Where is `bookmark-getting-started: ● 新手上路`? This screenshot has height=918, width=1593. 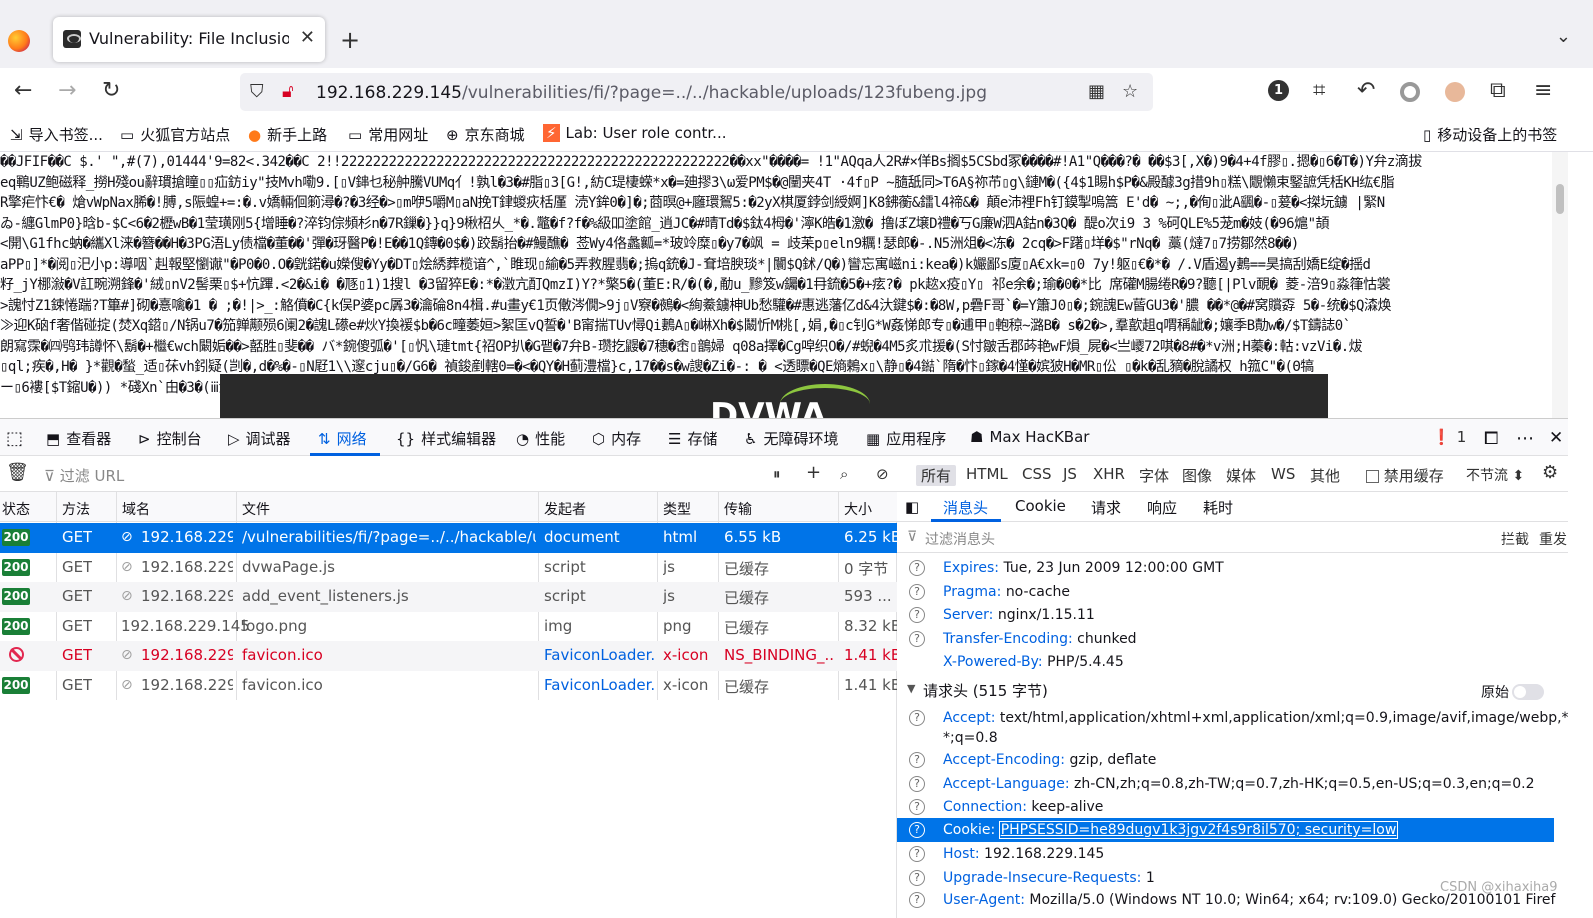
bookmark-getting-started: ● 新手上路 is located at coordinates (287, 134).